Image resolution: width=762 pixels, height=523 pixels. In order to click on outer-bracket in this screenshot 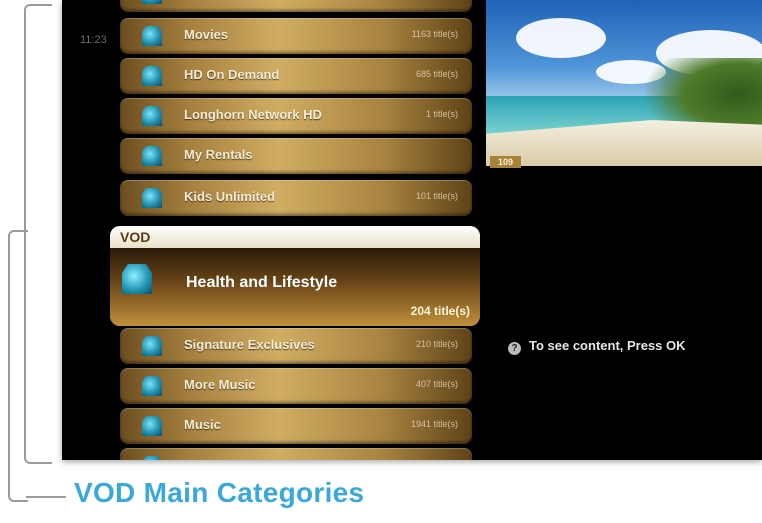, I will do `click(38, 234)`.